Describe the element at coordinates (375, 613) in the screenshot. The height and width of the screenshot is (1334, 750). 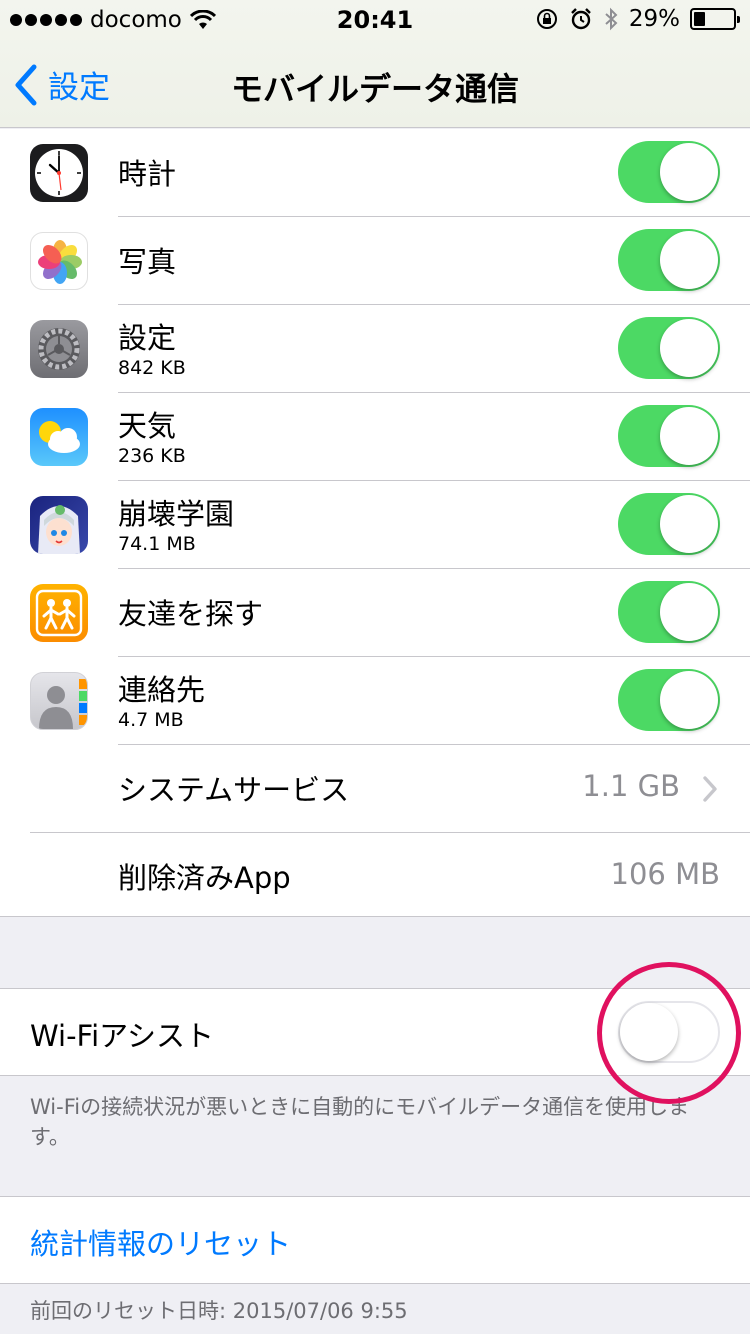
I see `app-row-find-friends: 友達を探す` at that location.